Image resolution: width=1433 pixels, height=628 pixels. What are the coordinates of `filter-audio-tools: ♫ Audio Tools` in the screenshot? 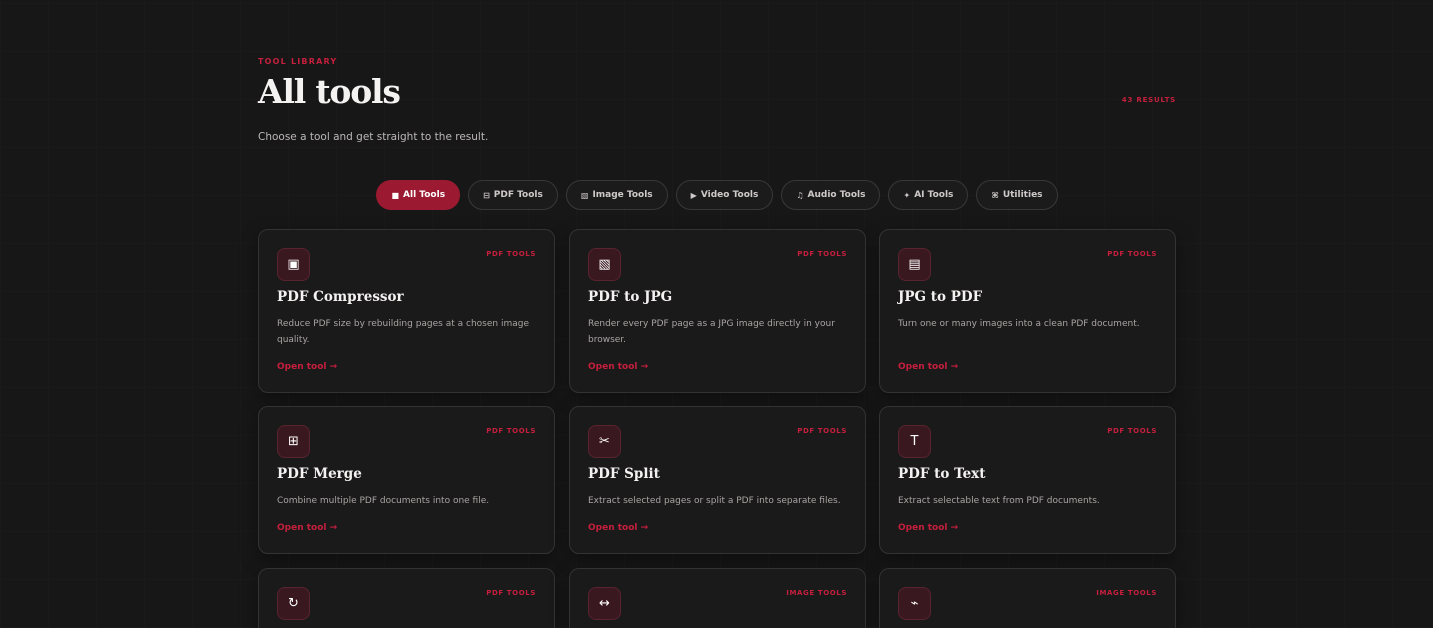 It's located at (831, 195).